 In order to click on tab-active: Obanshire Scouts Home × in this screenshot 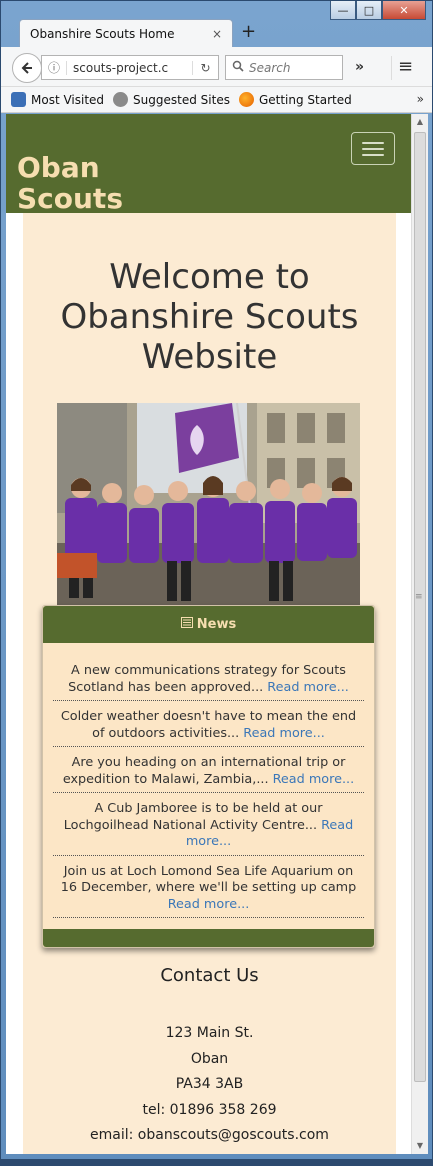, I will do `click(126, 33)`.